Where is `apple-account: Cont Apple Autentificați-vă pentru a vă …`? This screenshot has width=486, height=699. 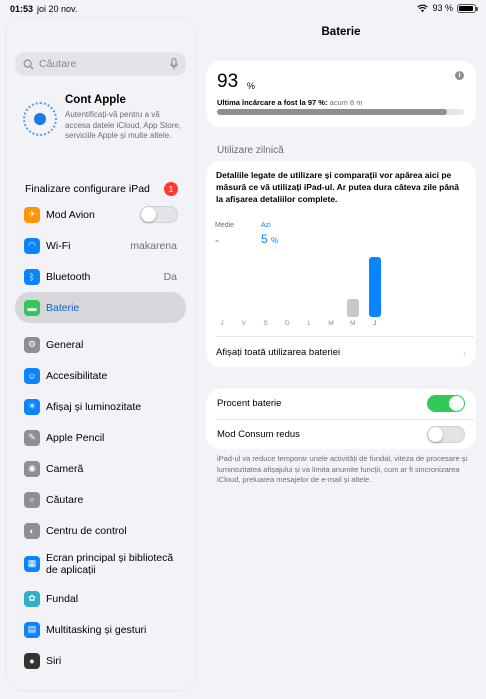
apple-account: Cont Apple Autentificați-vă pentru a vă … is located at coordinates (101, 125).